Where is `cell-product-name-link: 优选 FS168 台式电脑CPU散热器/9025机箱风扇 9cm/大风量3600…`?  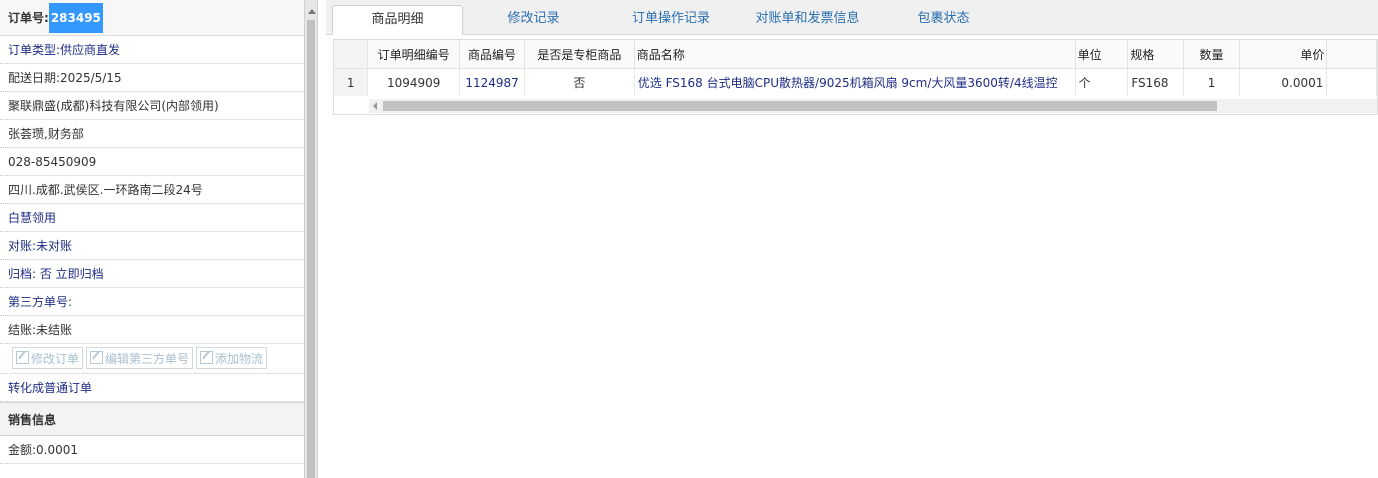
cell-product-name-link: 优选 FS168 台式电脑CPU散热器/9025机箱风扇 9cm/大风量3600… is located at coordinates (855, 82).